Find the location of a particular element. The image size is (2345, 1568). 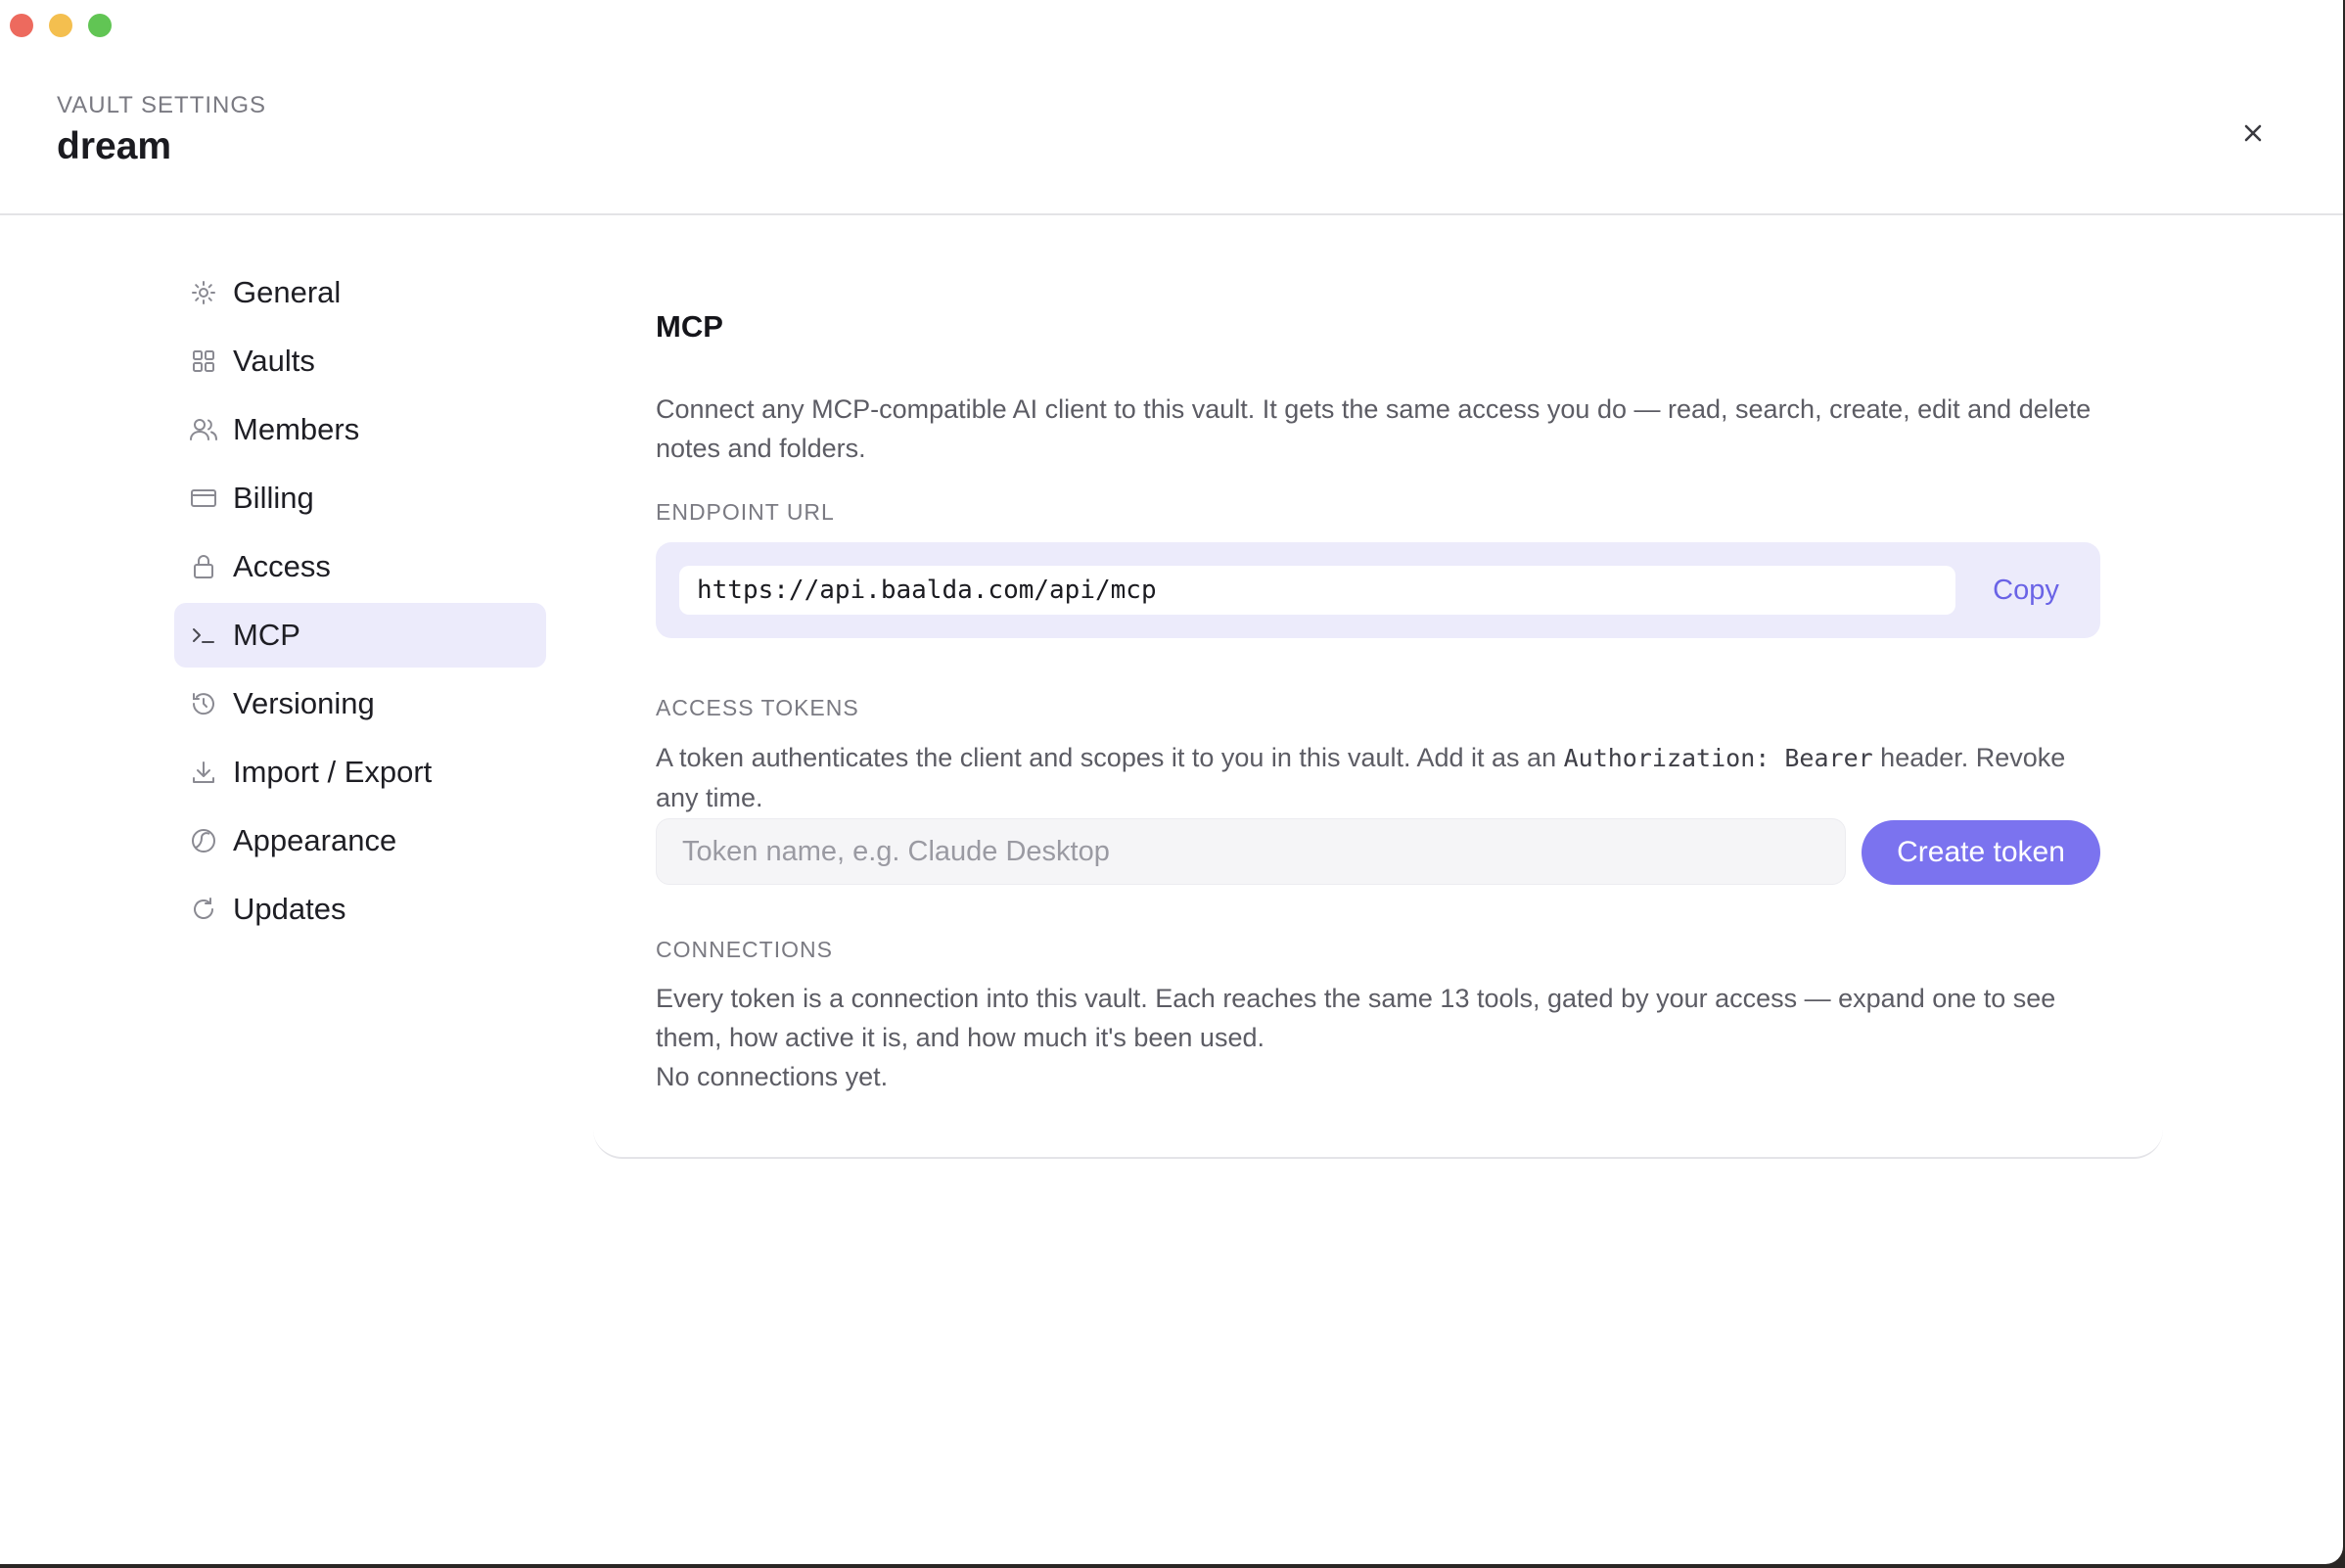

close-icon is located at coordinates (2253, 133).